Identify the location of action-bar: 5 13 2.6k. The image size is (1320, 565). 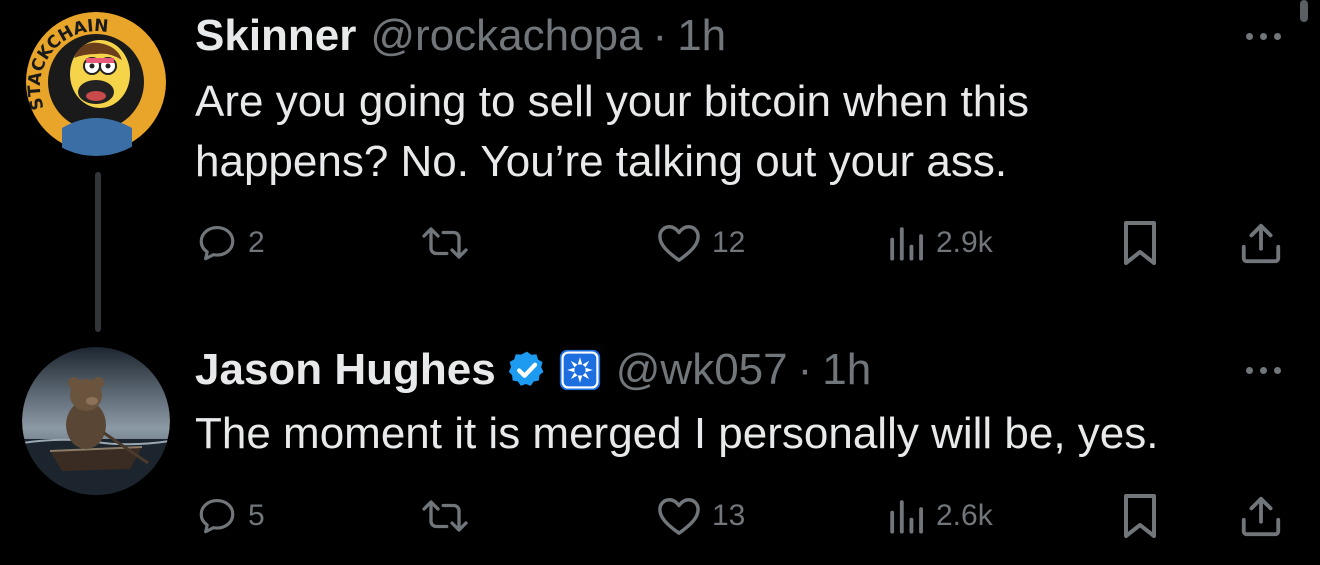
(660, 516).